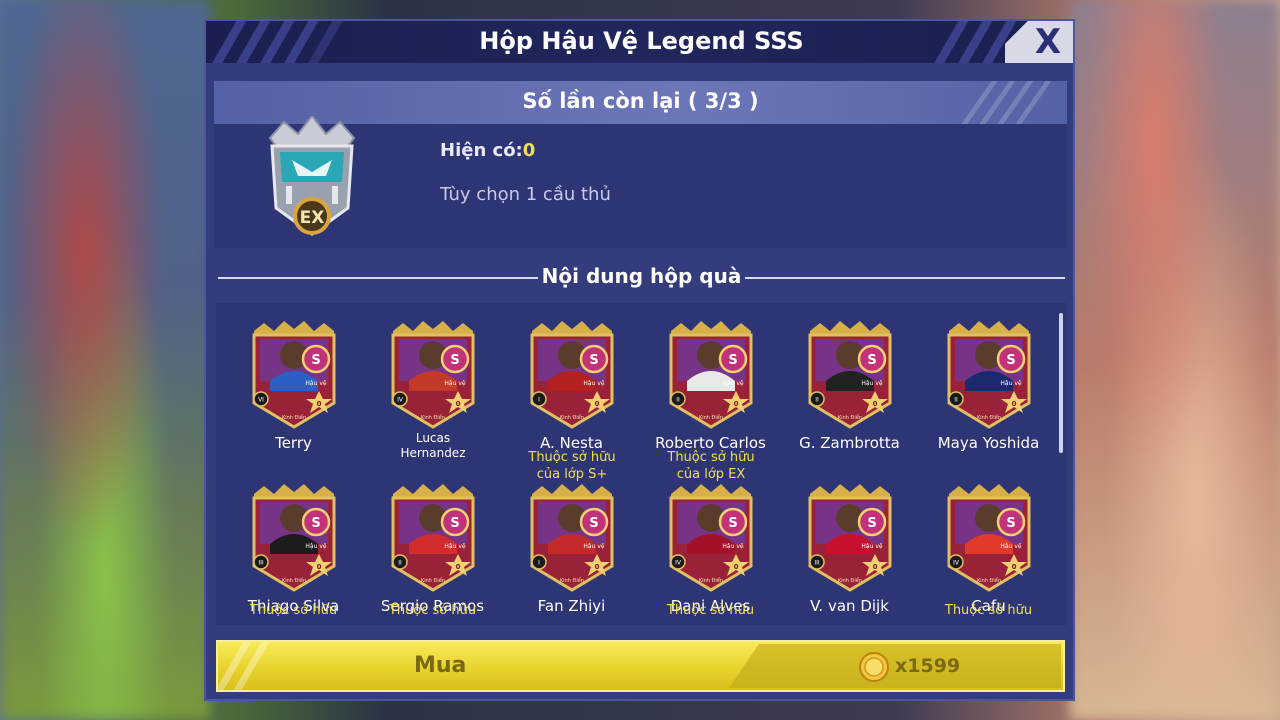  I want to click on player-card: S Hậu vệ IV 0 Kinh Điển Lucas Hernandez, so click(432, 401).